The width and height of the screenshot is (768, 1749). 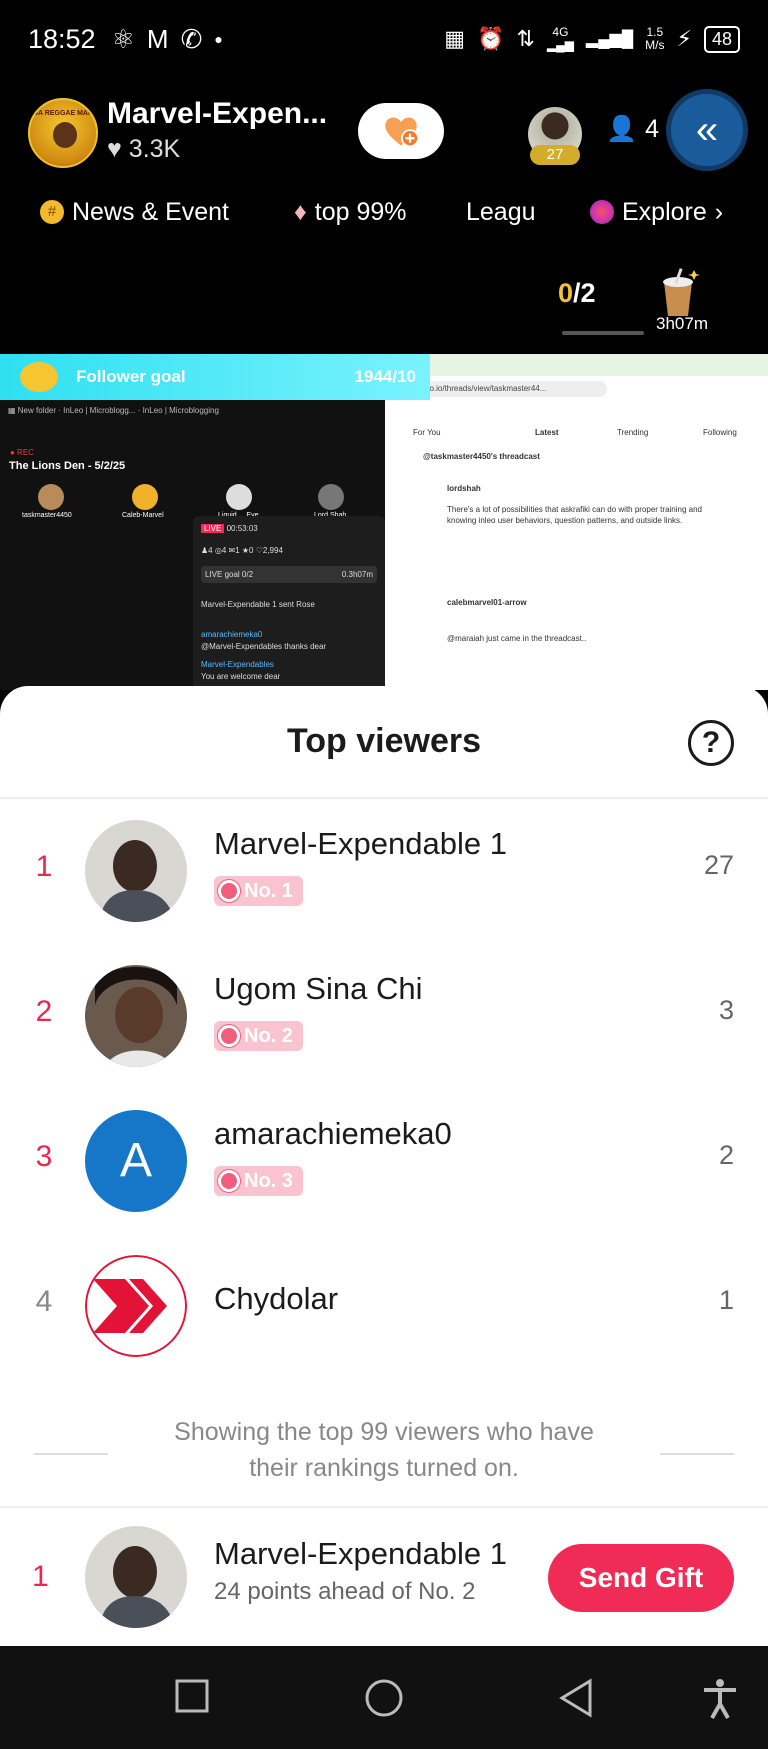 What do you see at coordinates (684, 38) in the screenshot?
I see `charging-icon: ⚡` at bounding box center [684, 38].